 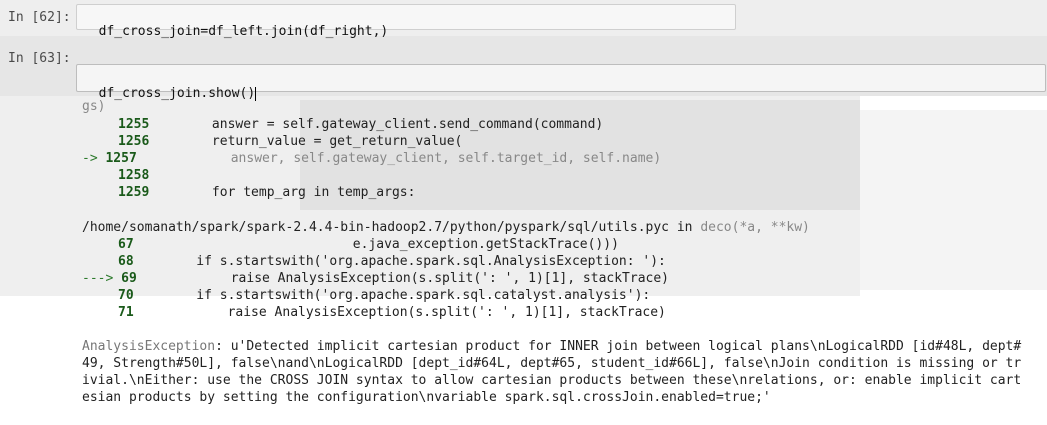 I want to click on error-type: AnalysisException, so click(x=149, y=346).